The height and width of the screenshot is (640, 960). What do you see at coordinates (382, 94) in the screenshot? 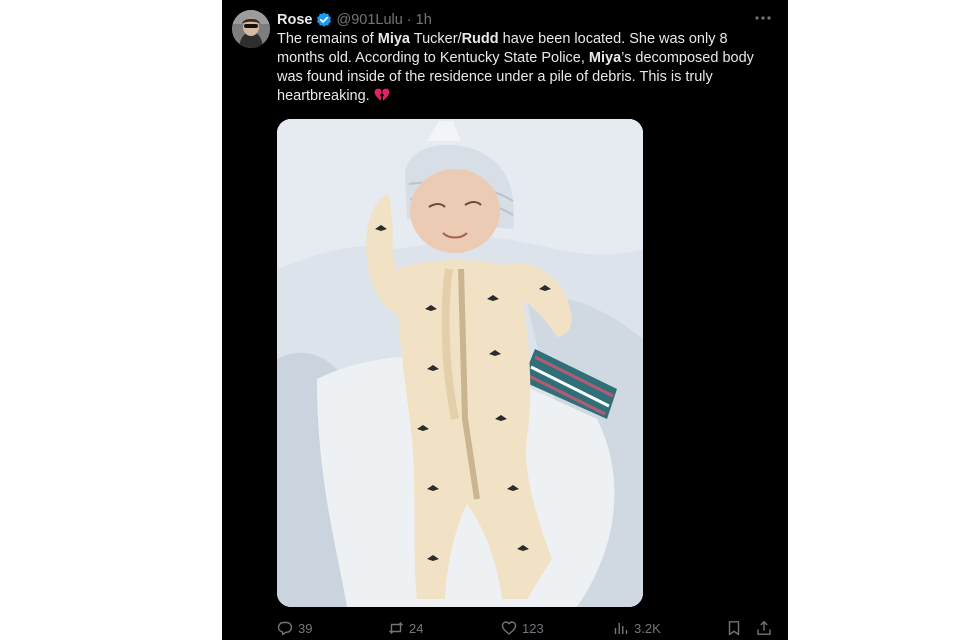
I see `broken-heart-icon` at bounding box center [382, 94].